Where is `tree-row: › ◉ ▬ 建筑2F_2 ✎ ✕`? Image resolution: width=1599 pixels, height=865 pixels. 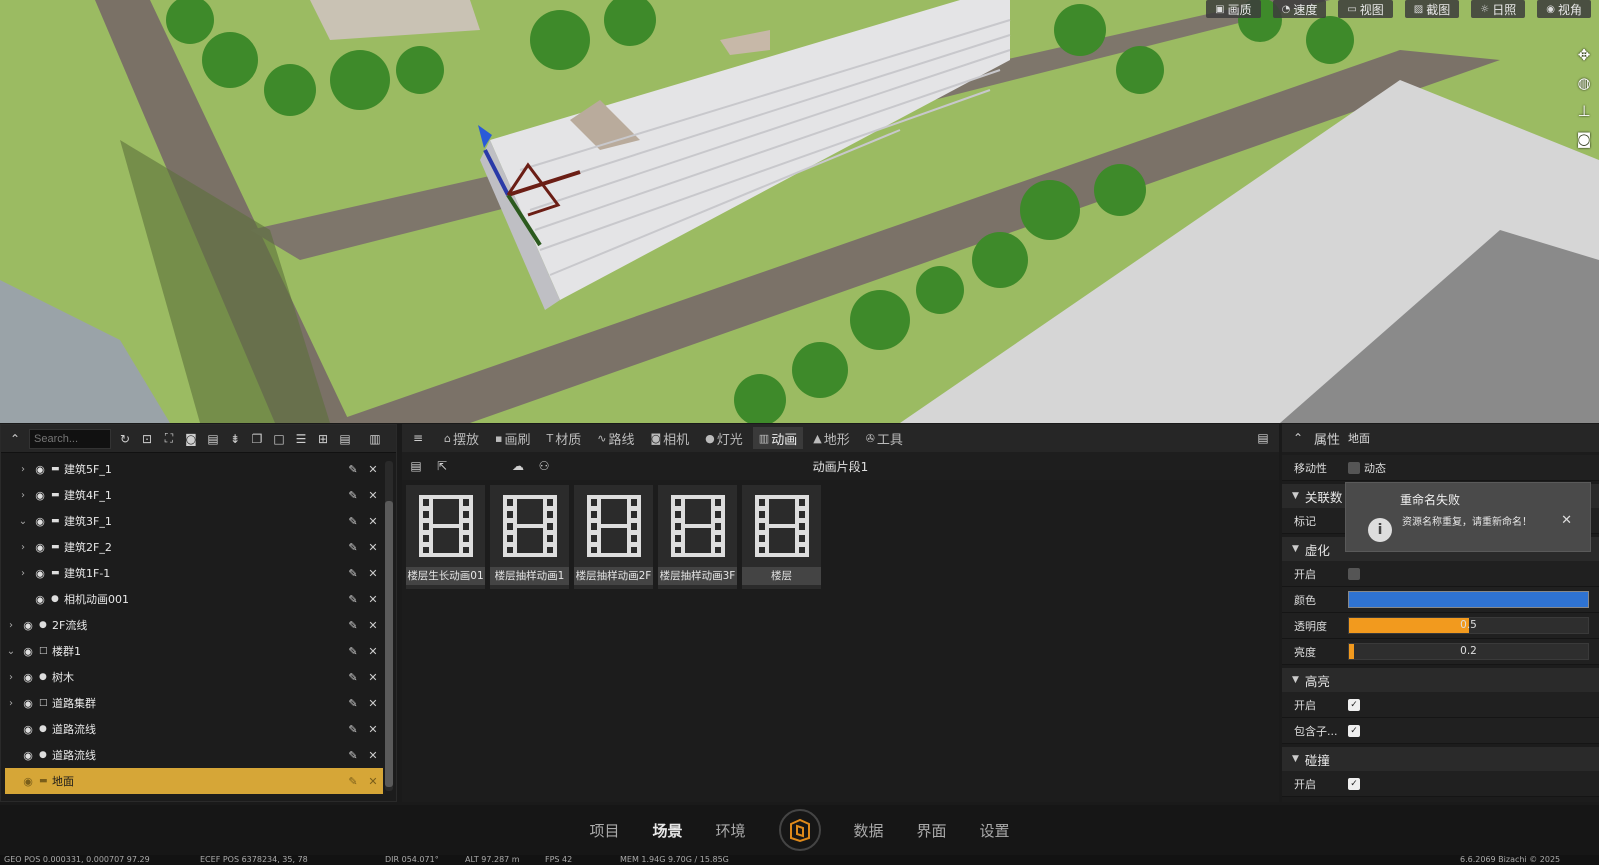
tree-row: › ◉ ▬ 建筑2F_2 ✎ ✕ is located at coordinates (200, 547).